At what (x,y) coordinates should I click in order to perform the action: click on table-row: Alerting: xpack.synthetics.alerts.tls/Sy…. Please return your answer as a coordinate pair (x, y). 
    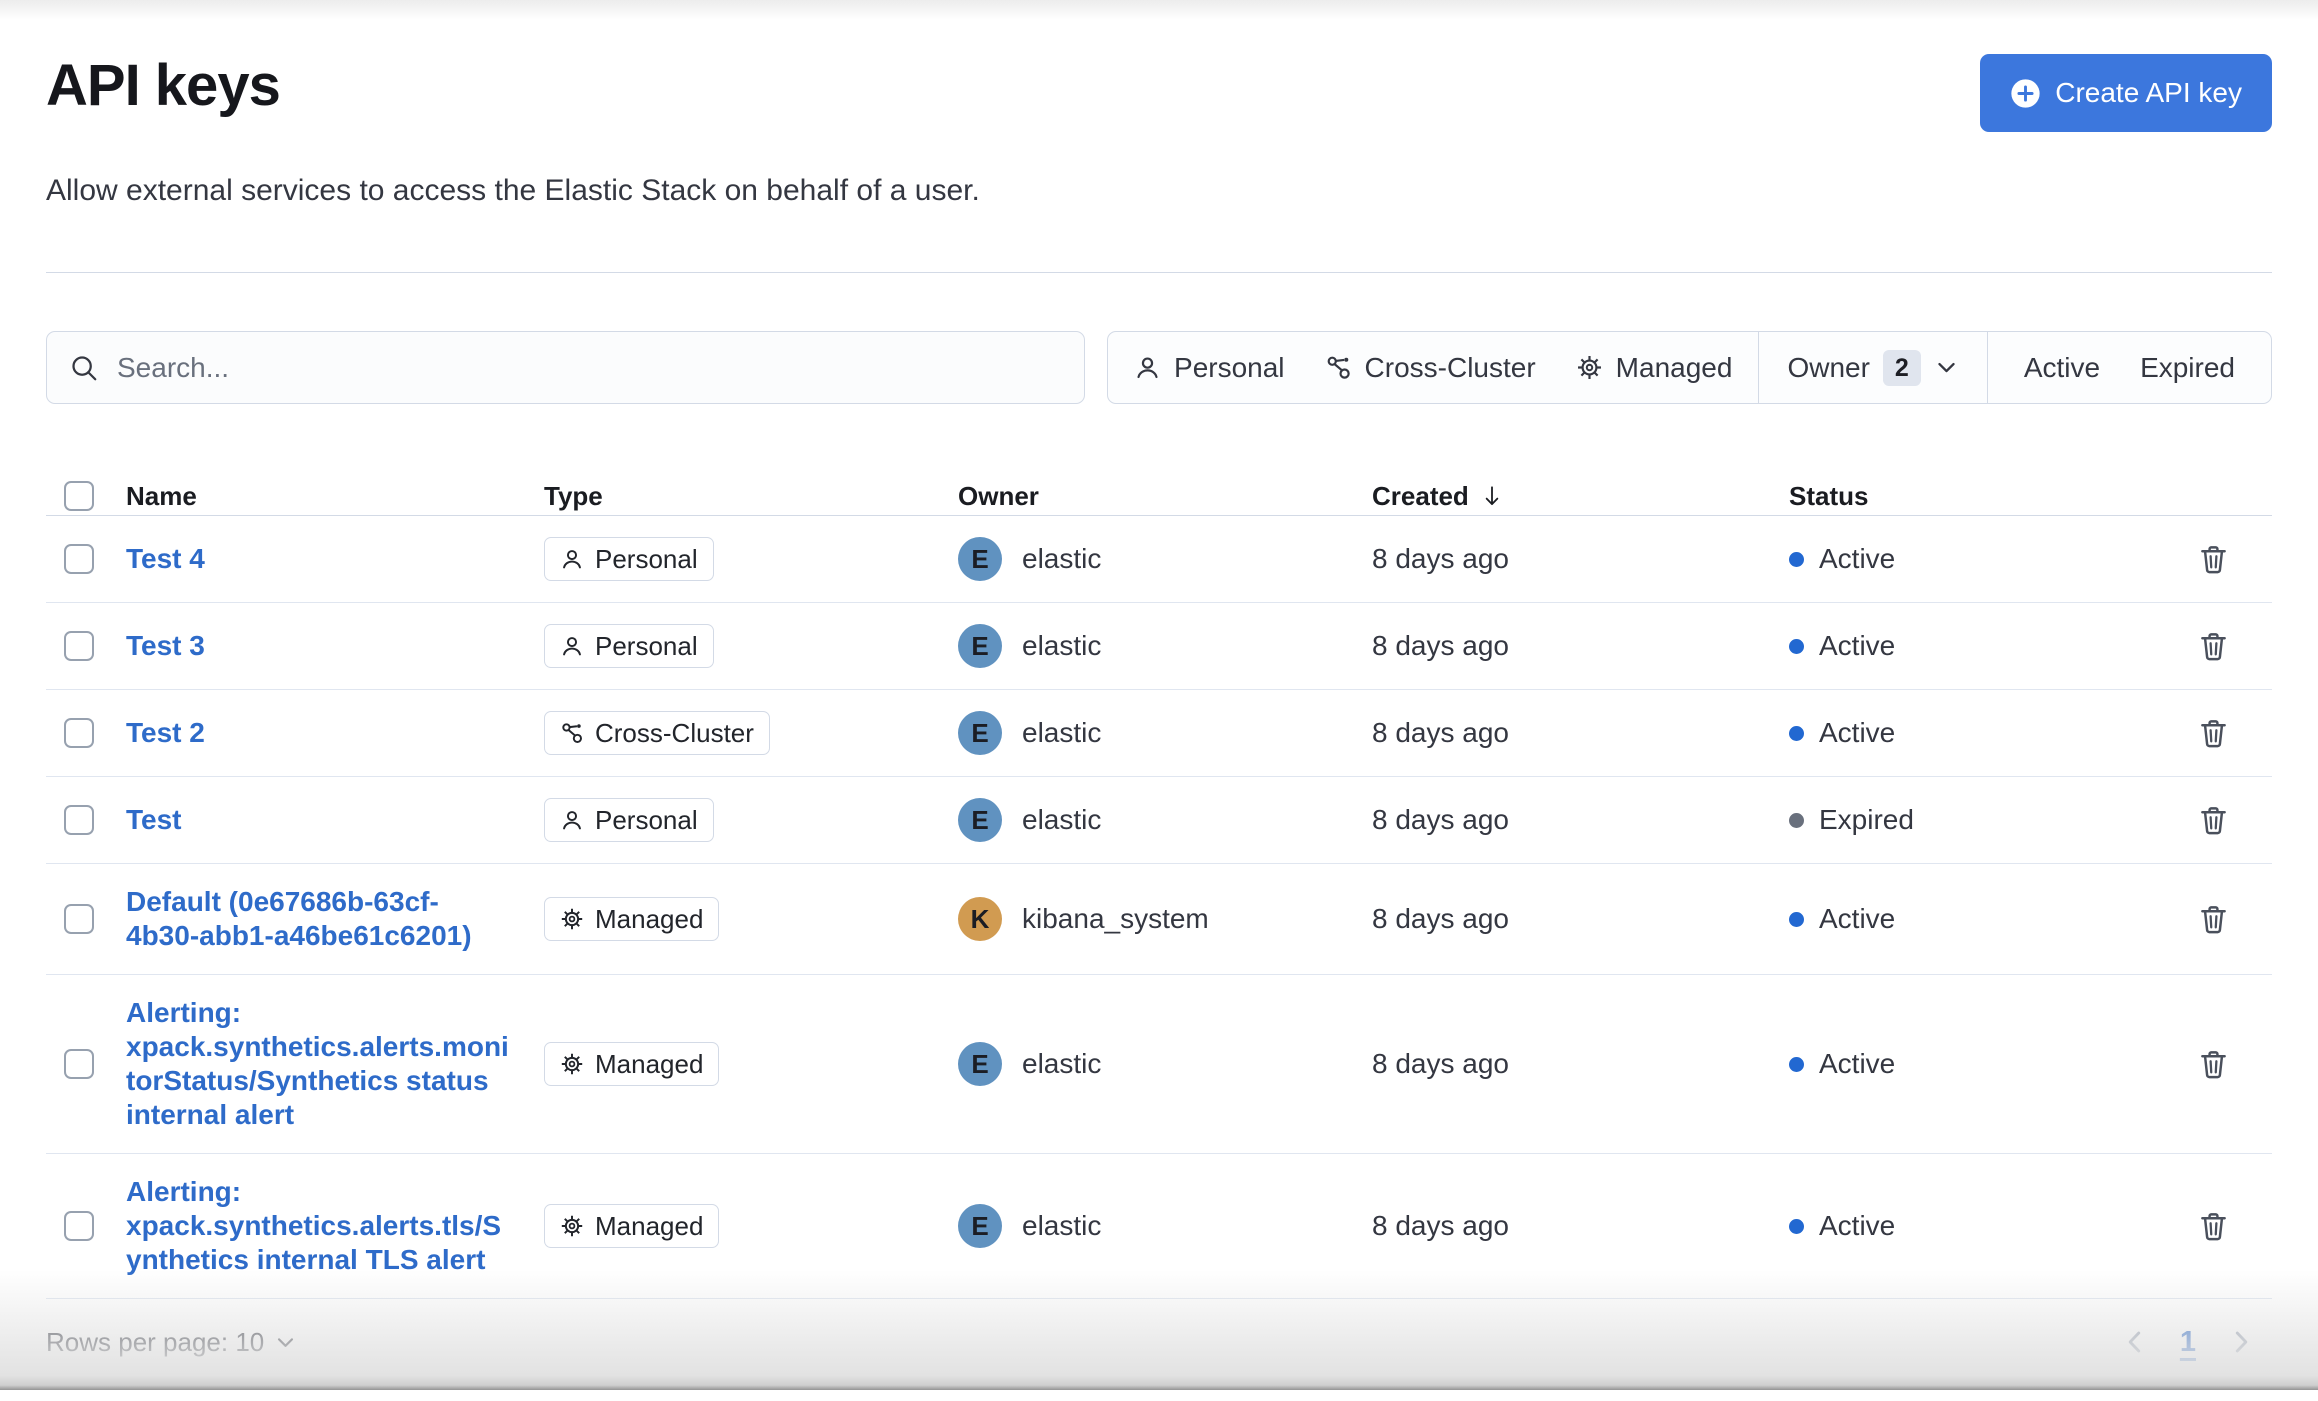
    Looking at the image, I should click on (1159, 1226).